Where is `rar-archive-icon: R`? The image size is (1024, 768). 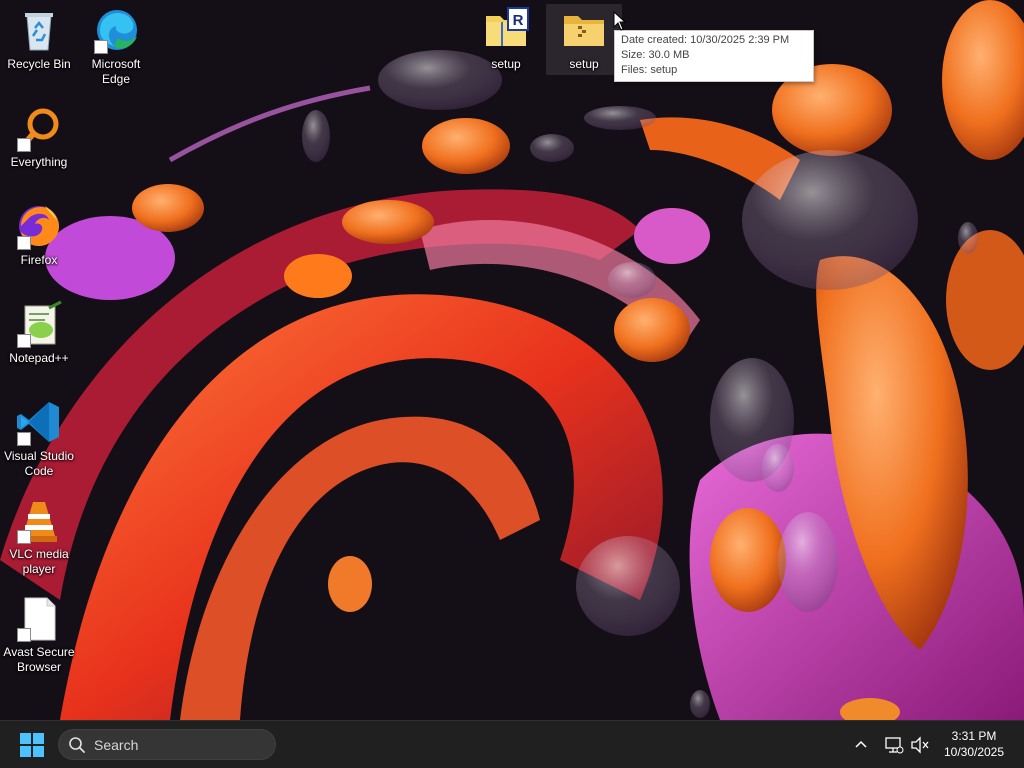 rar-archive-icon: R is located at coordinates (506, 30).